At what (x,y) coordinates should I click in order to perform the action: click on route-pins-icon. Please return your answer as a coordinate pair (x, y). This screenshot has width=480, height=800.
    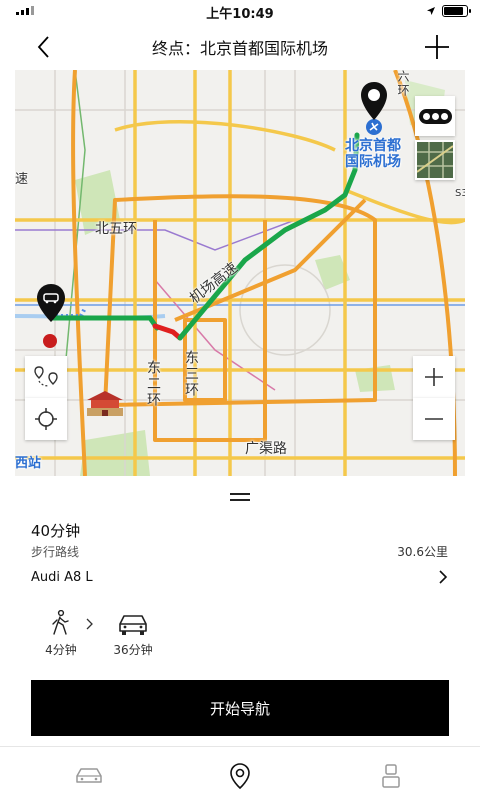
    Looking at the image, I should click on (46, 376).